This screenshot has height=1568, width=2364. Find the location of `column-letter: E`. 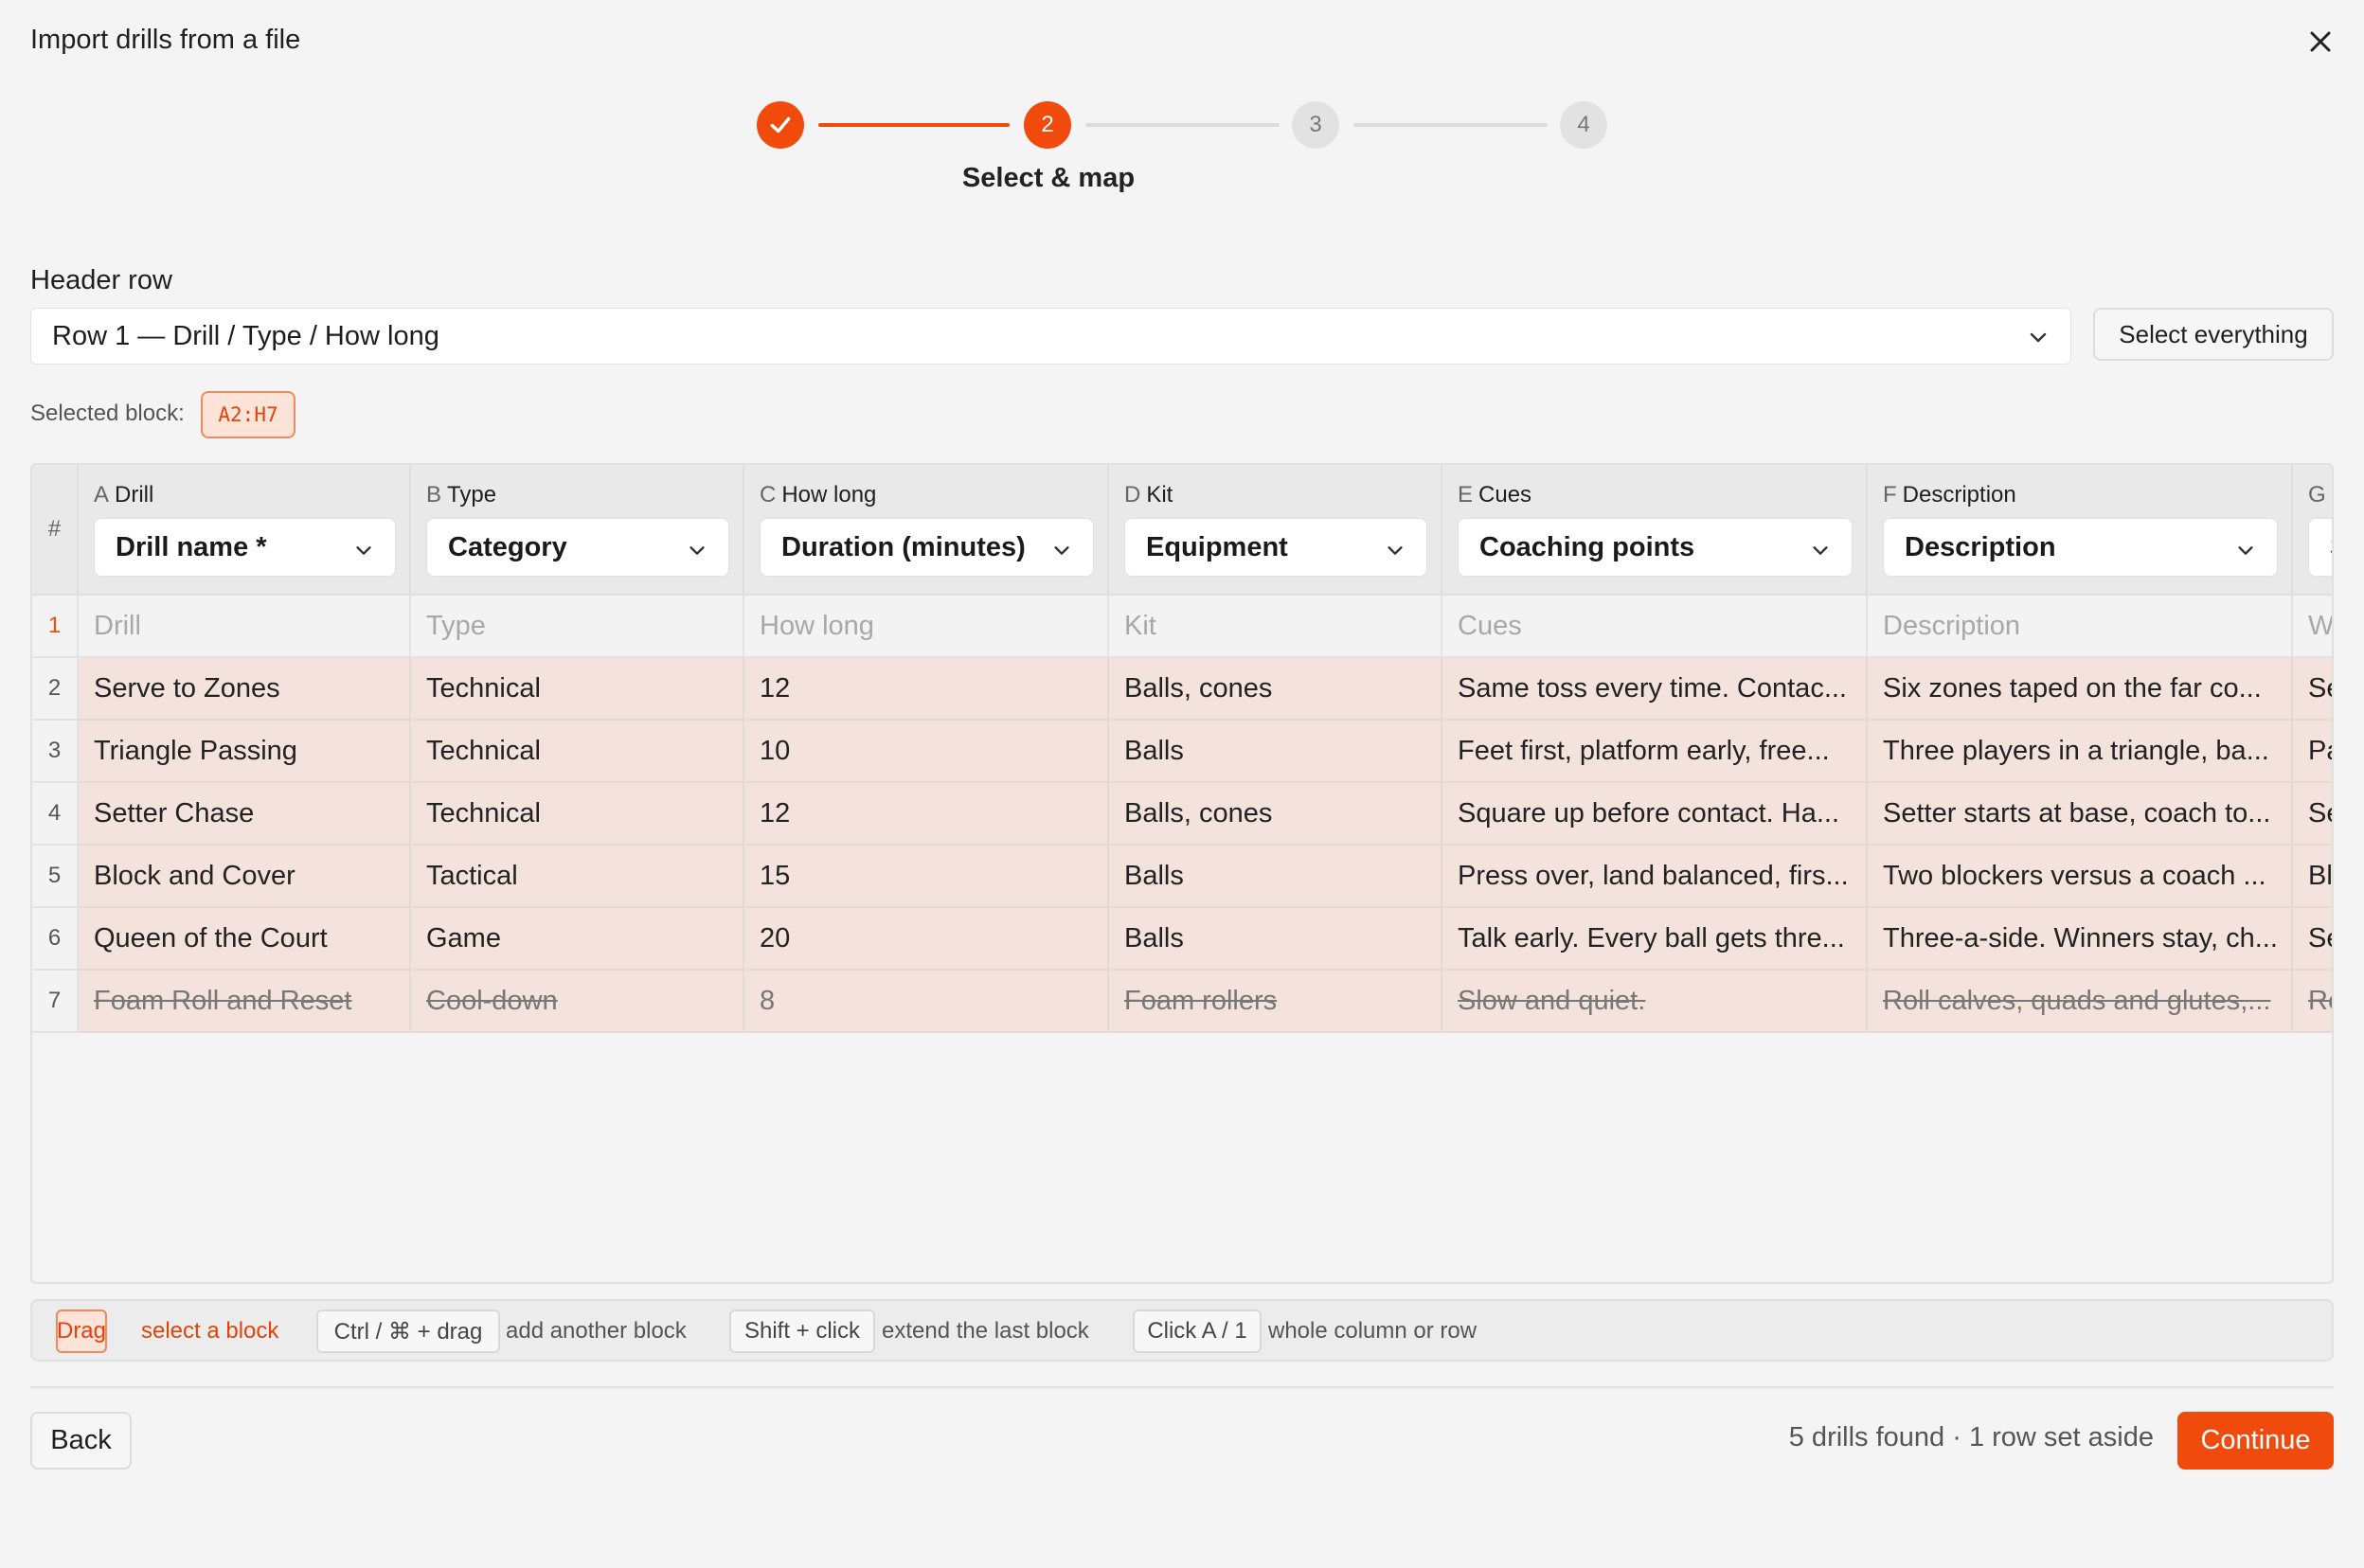

column-letter: E is located at coordinates (1466, 495).